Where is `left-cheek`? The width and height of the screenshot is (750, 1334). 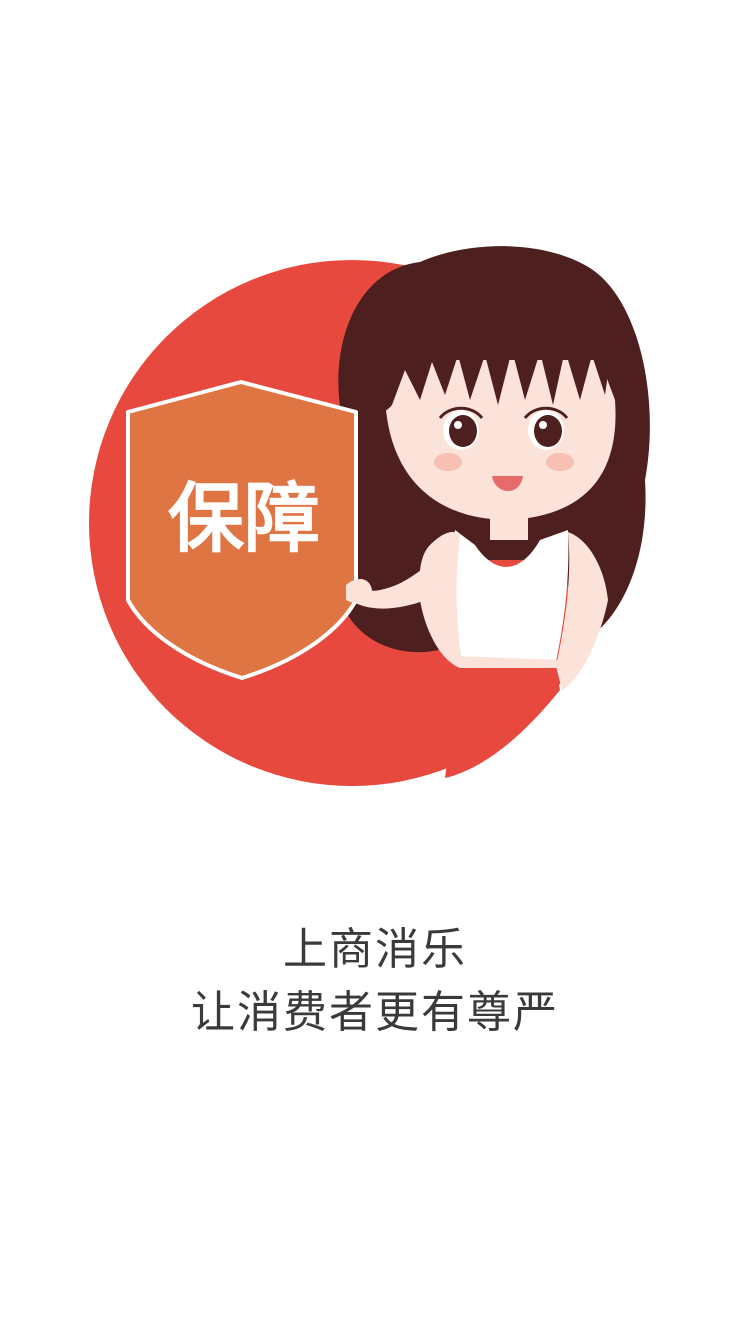
left-cheek is located at coordinates (448, 462).